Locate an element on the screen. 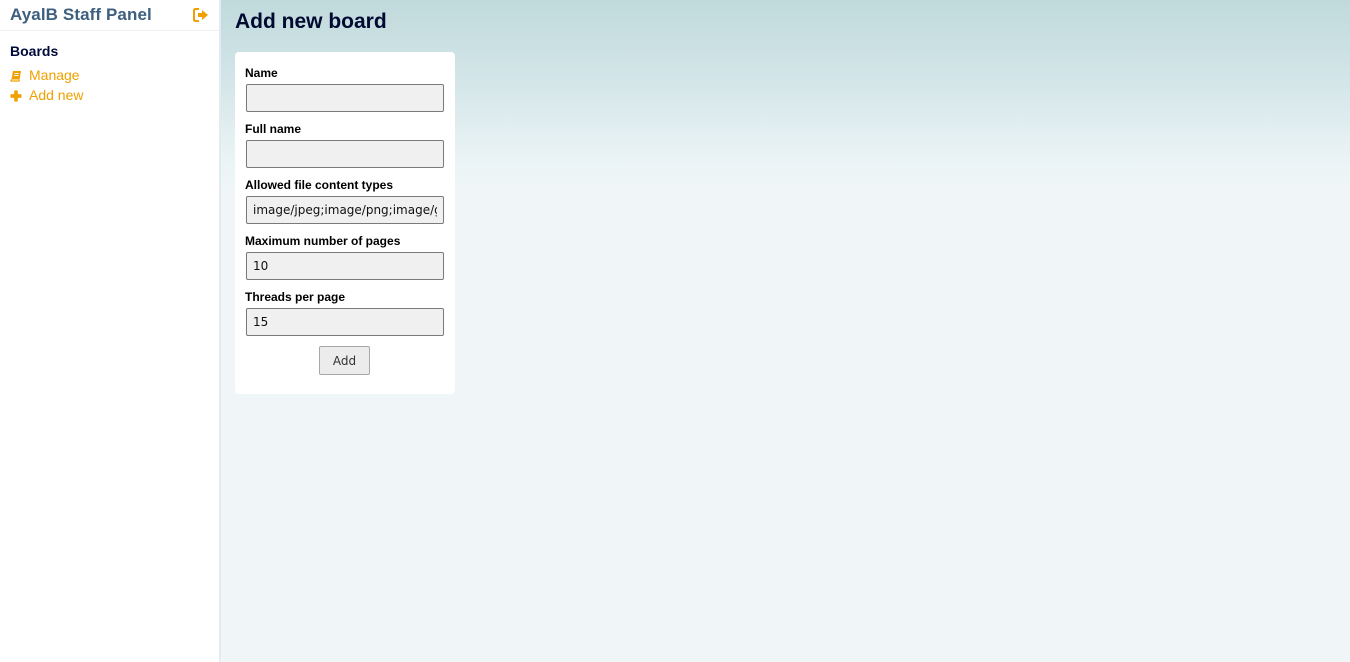 The image size is (1350, 662). full-name-input is located at coordinates (345, 154).